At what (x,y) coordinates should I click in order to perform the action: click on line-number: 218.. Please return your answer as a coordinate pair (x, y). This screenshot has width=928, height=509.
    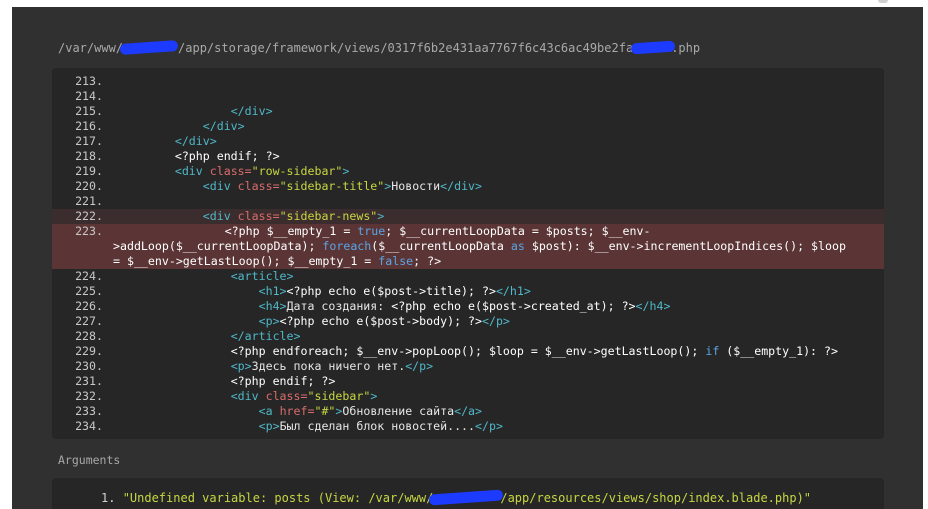
    Looking at the image, I should click on (85, 156).